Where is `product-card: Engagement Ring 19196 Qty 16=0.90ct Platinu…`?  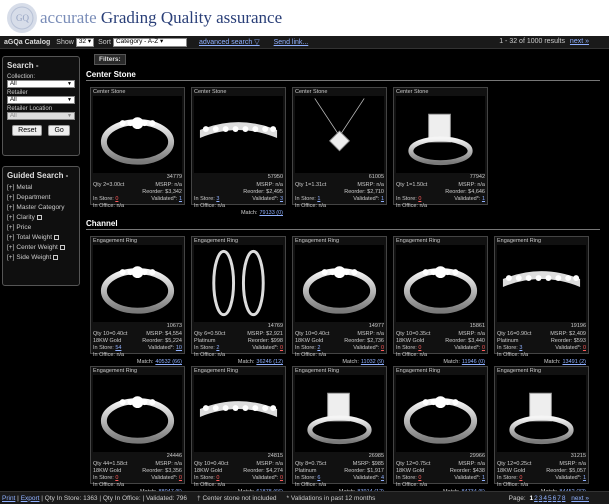 product-card: Engagement Ring 19196 Qty 16=0.90ct Platinu… is located at coordinates (541, 300).